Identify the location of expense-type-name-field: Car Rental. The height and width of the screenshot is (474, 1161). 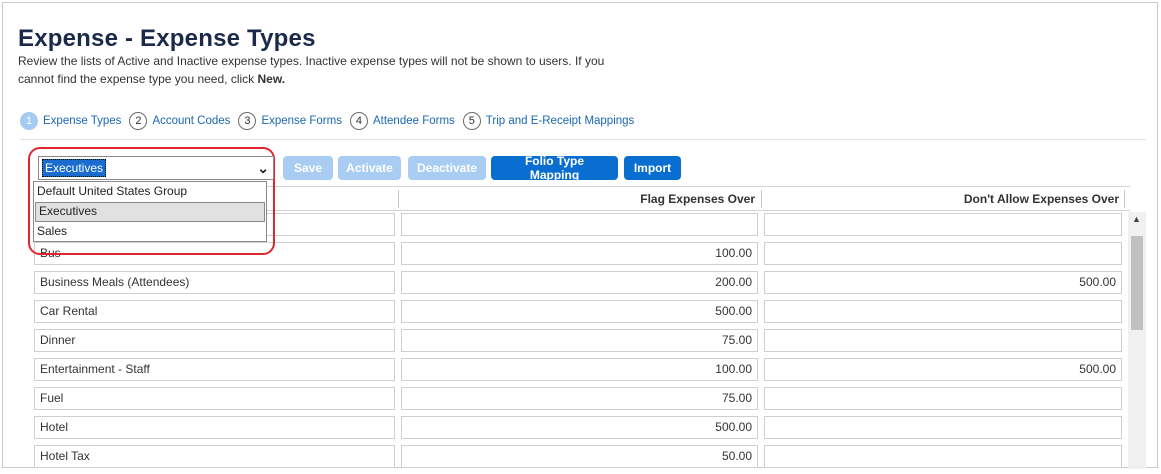
(214, 311).